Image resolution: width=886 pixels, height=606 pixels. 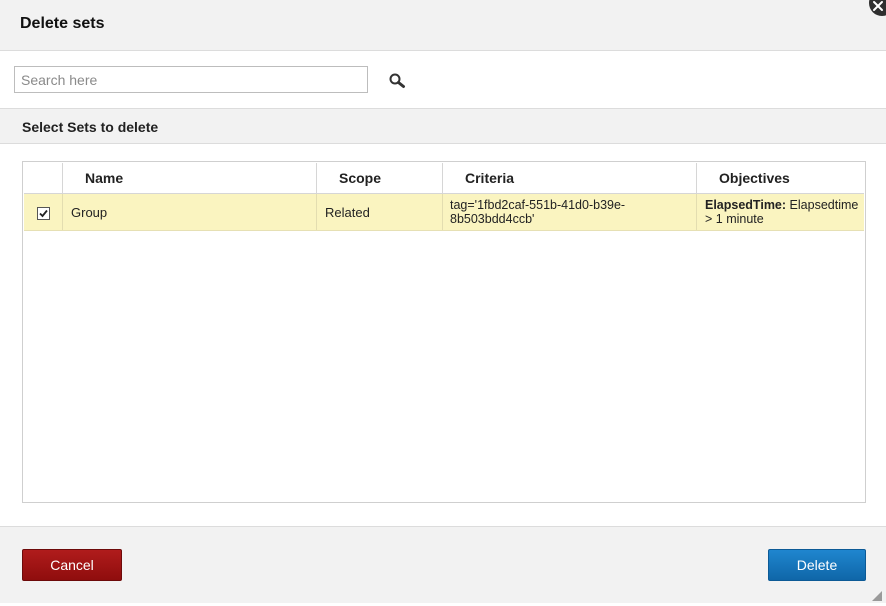 What do you see at coordinates (90, 127) in the screenshot?
I see `section-title: Select Sets to delete` at bounding box center [90, 127].